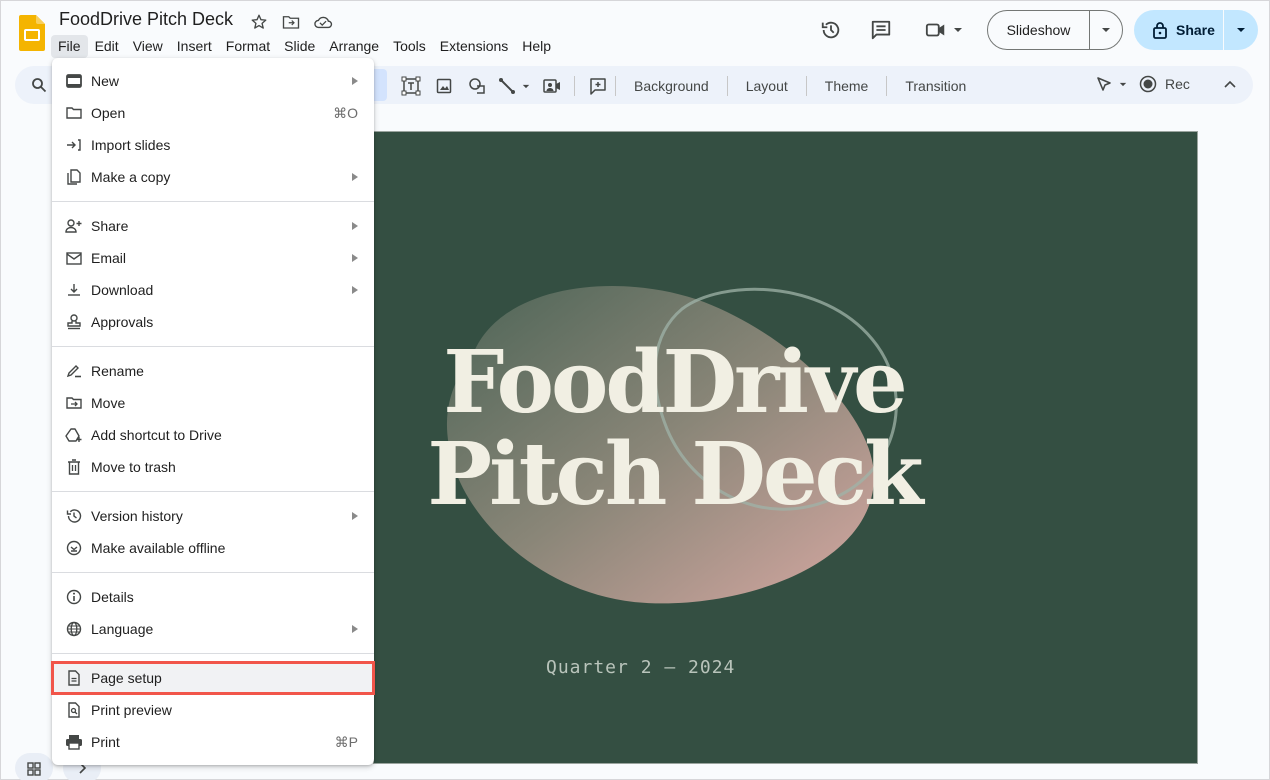 The image size is (1270, 780). Describe the element at coordinates (881, 30) in the screenshot. I see `comments-icon` at that location.